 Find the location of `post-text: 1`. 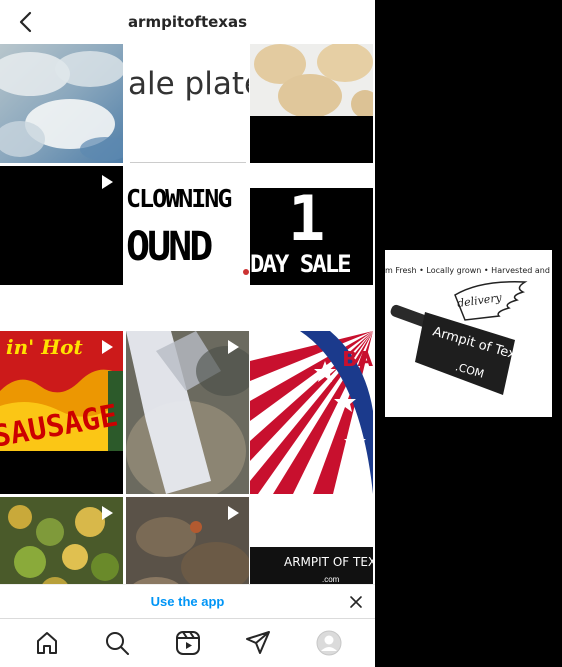

post-text: 1 is located at coordinates (307, 218).